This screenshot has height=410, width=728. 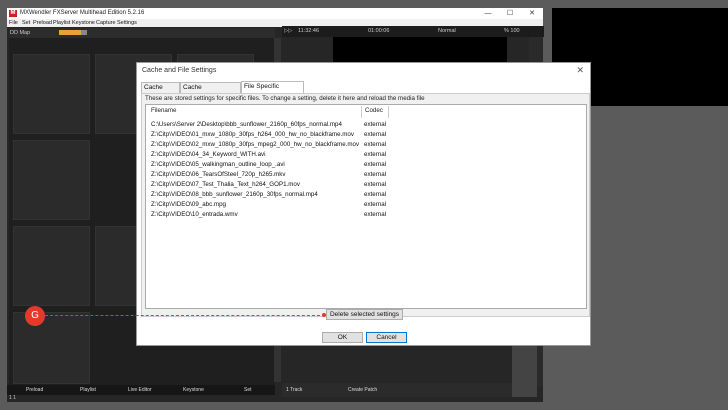 What do you see at coordinates (364, 314) in the screenshot?
I see `delete-selected-settings-button: Delete selected settings` at bounding box center [364, 314].